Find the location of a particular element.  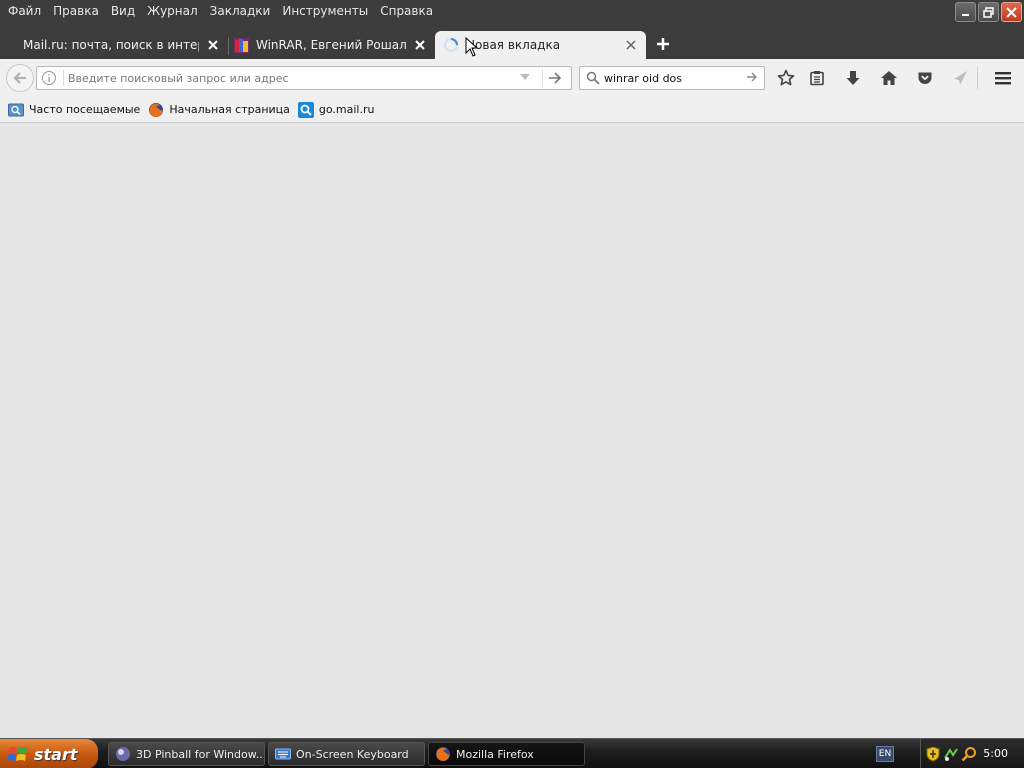

back-button is located at coordinates (20, 78).